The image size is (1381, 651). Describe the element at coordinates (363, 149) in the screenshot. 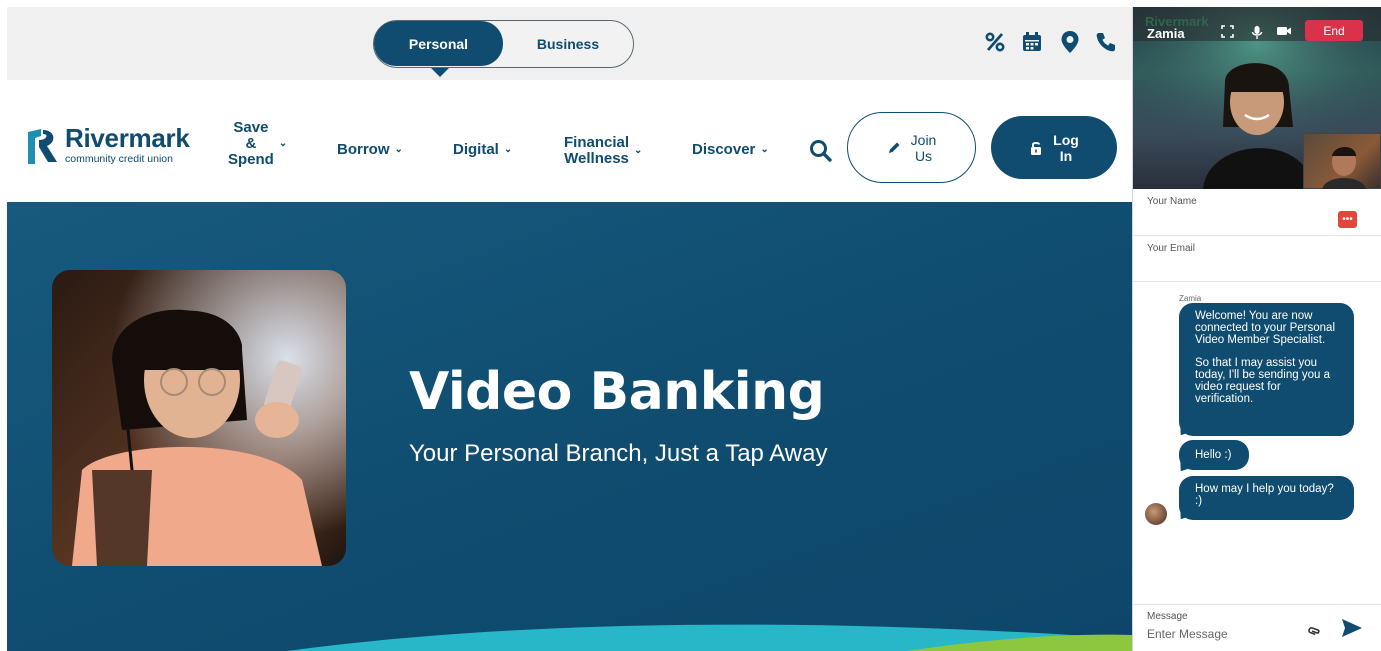

I see `nav-borrow-label: Borrow` at that location.